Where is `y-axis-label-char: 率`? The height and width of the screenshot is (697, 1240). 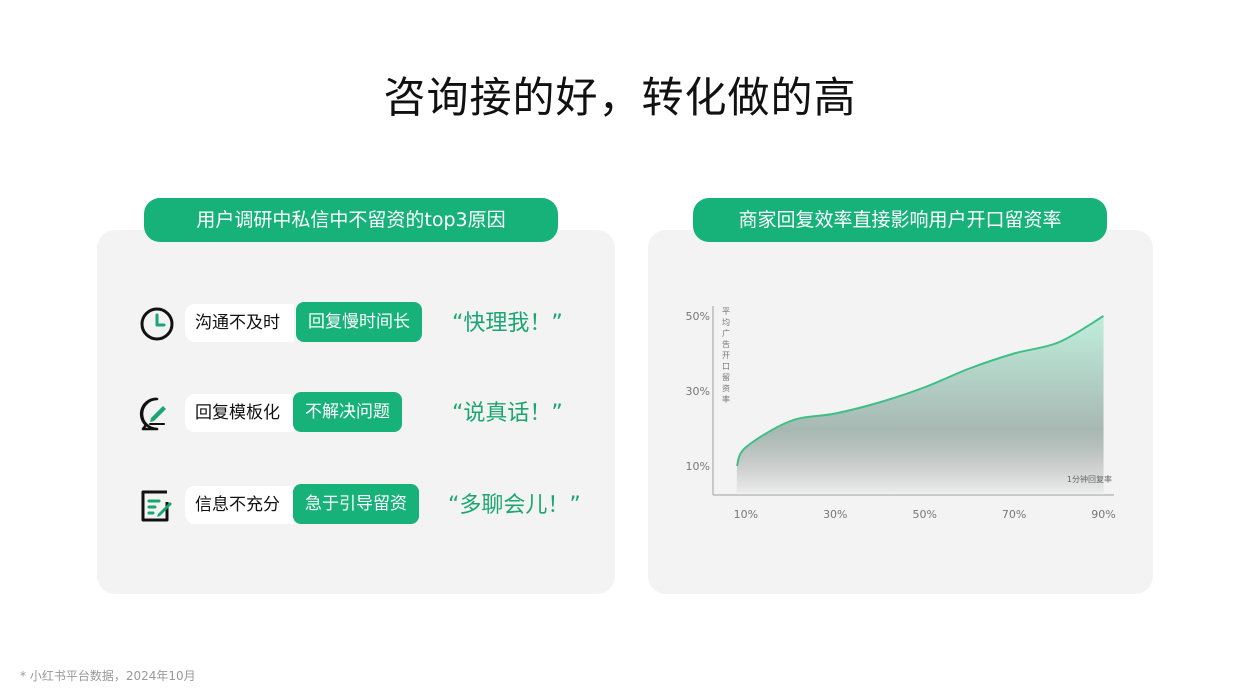
y-axis-label-char: 率 is located at coordinates (726, 399).